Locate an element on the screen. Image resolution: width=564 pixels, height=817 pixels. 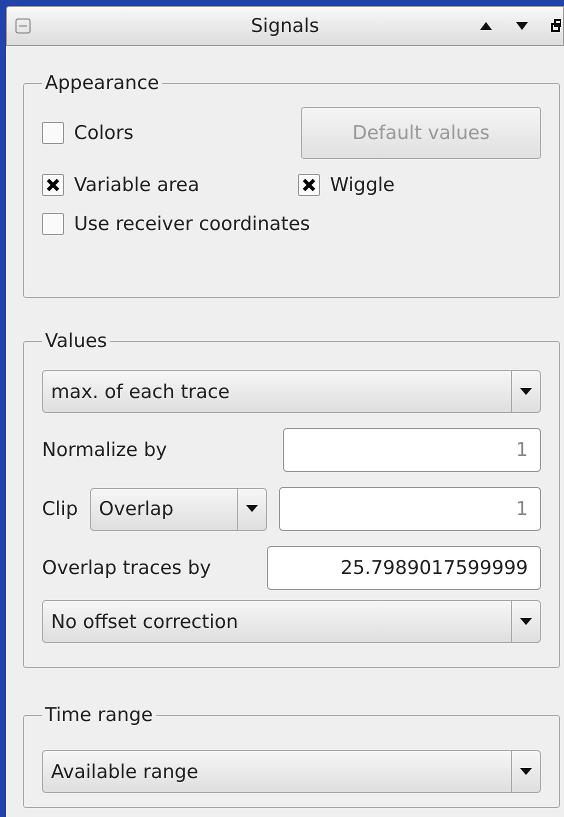
field-label: Overlap traces by is located at coordinates (127, 568).